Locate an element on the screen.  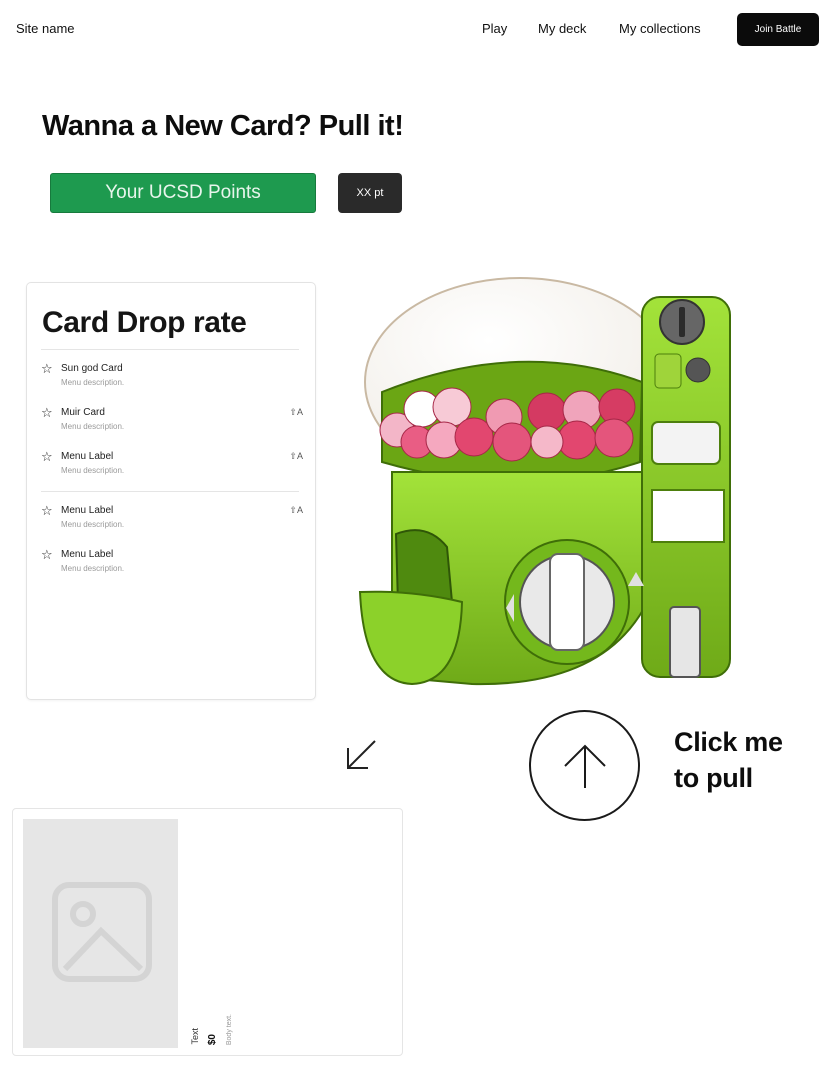
menu-item: ☆ Menu Label Menu description. is located at coordinates (172, 565).